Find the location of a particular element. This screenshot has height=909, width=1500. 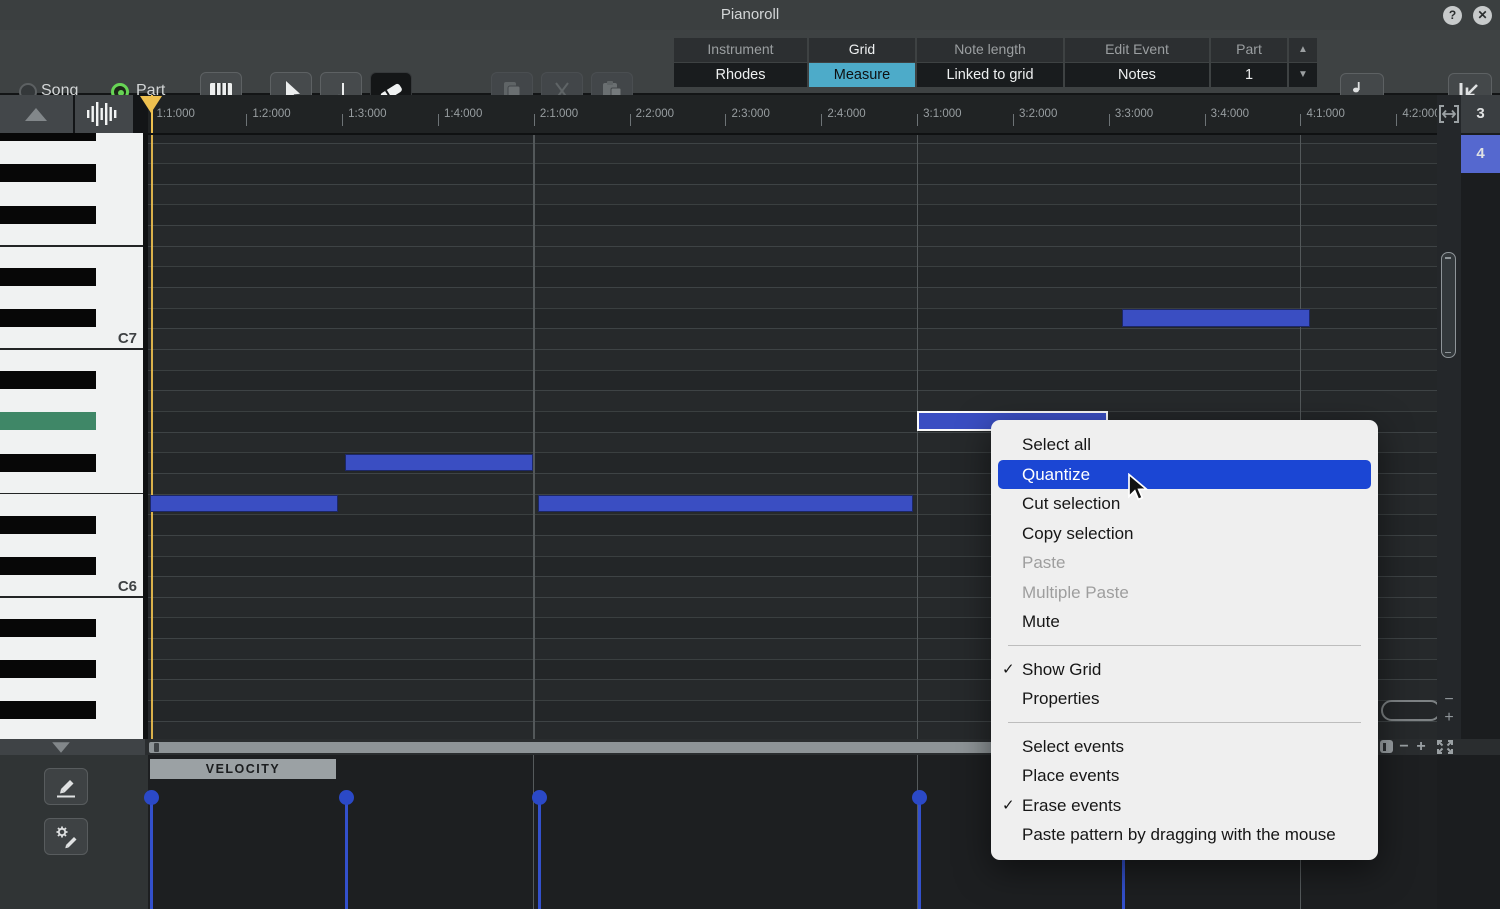

piano-key-e7 is located at coordinates (71, 256).